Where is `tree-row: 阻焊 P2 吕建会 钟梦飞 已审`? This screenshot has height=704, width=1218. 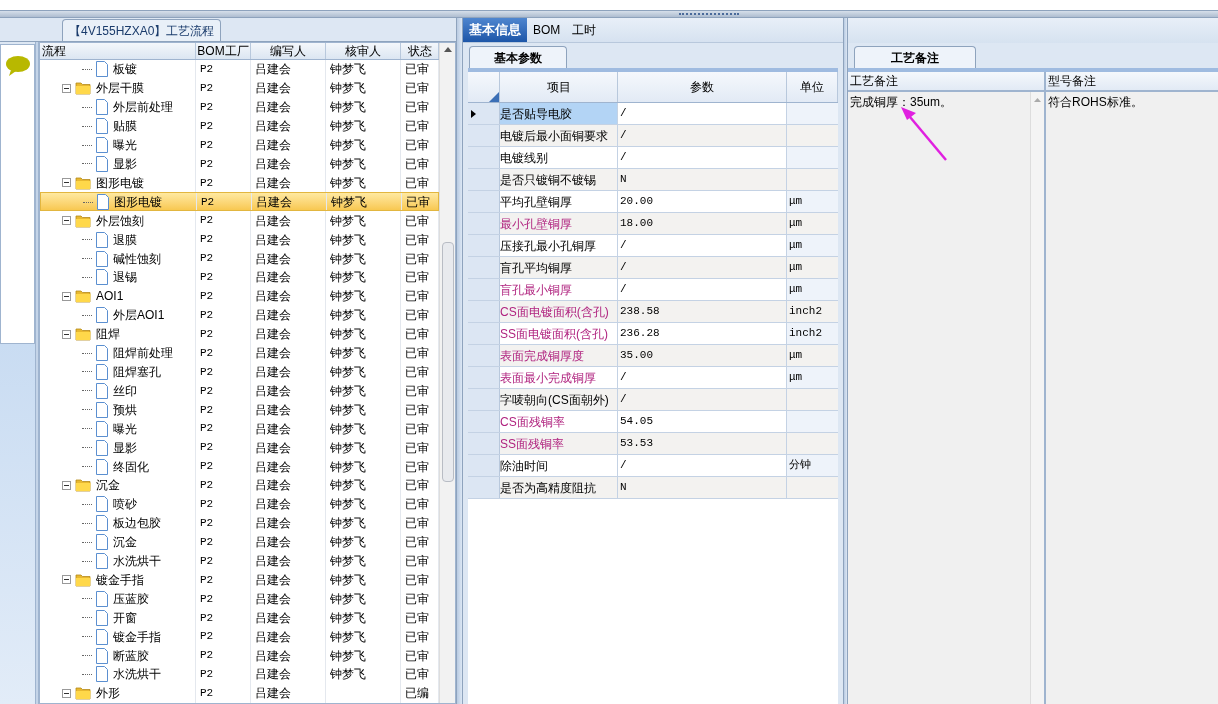
tree-row: 阻焊 P2 吕建会 钟梦飞 已审 is located at coordinates (239, 334).